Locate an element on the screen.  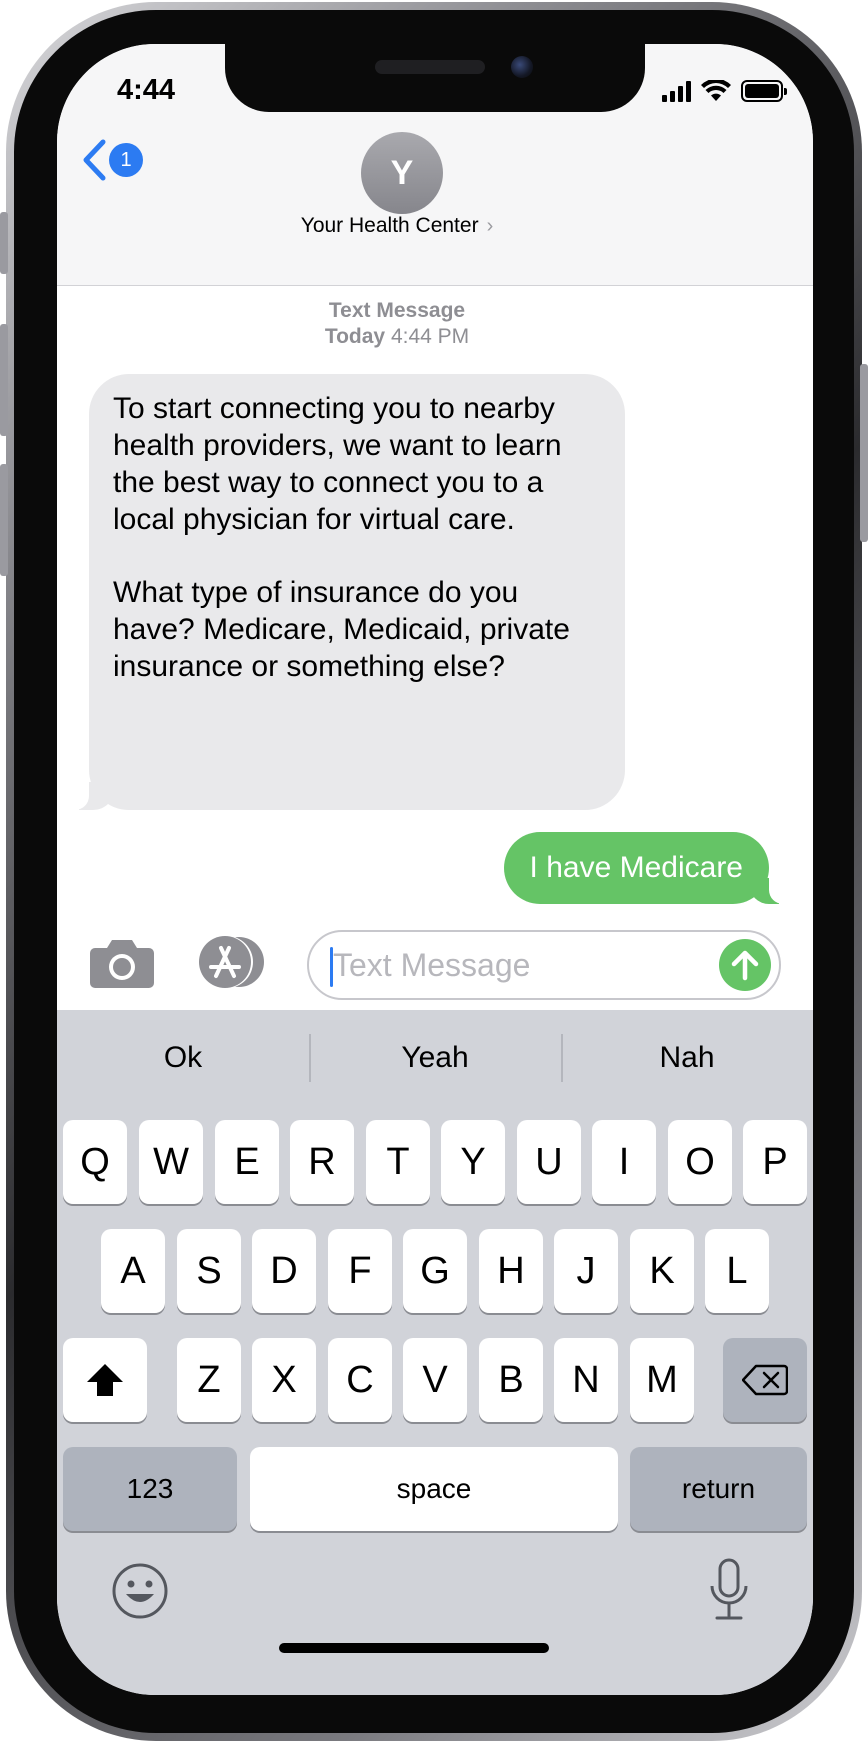
emoji-button is located at coordinates (140, 1591).